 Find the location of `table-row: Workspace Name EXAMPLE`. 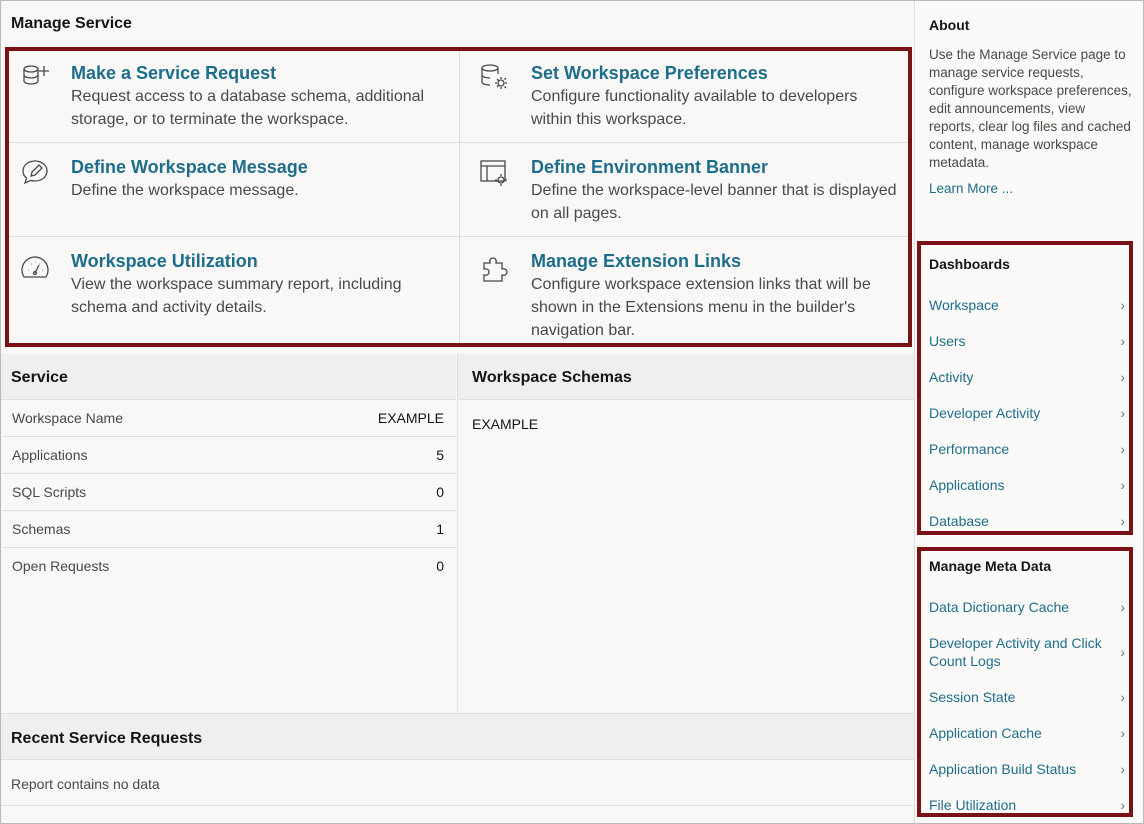

table-row: Workspace Name EXAMPLE is located at coordinates (229, 418).